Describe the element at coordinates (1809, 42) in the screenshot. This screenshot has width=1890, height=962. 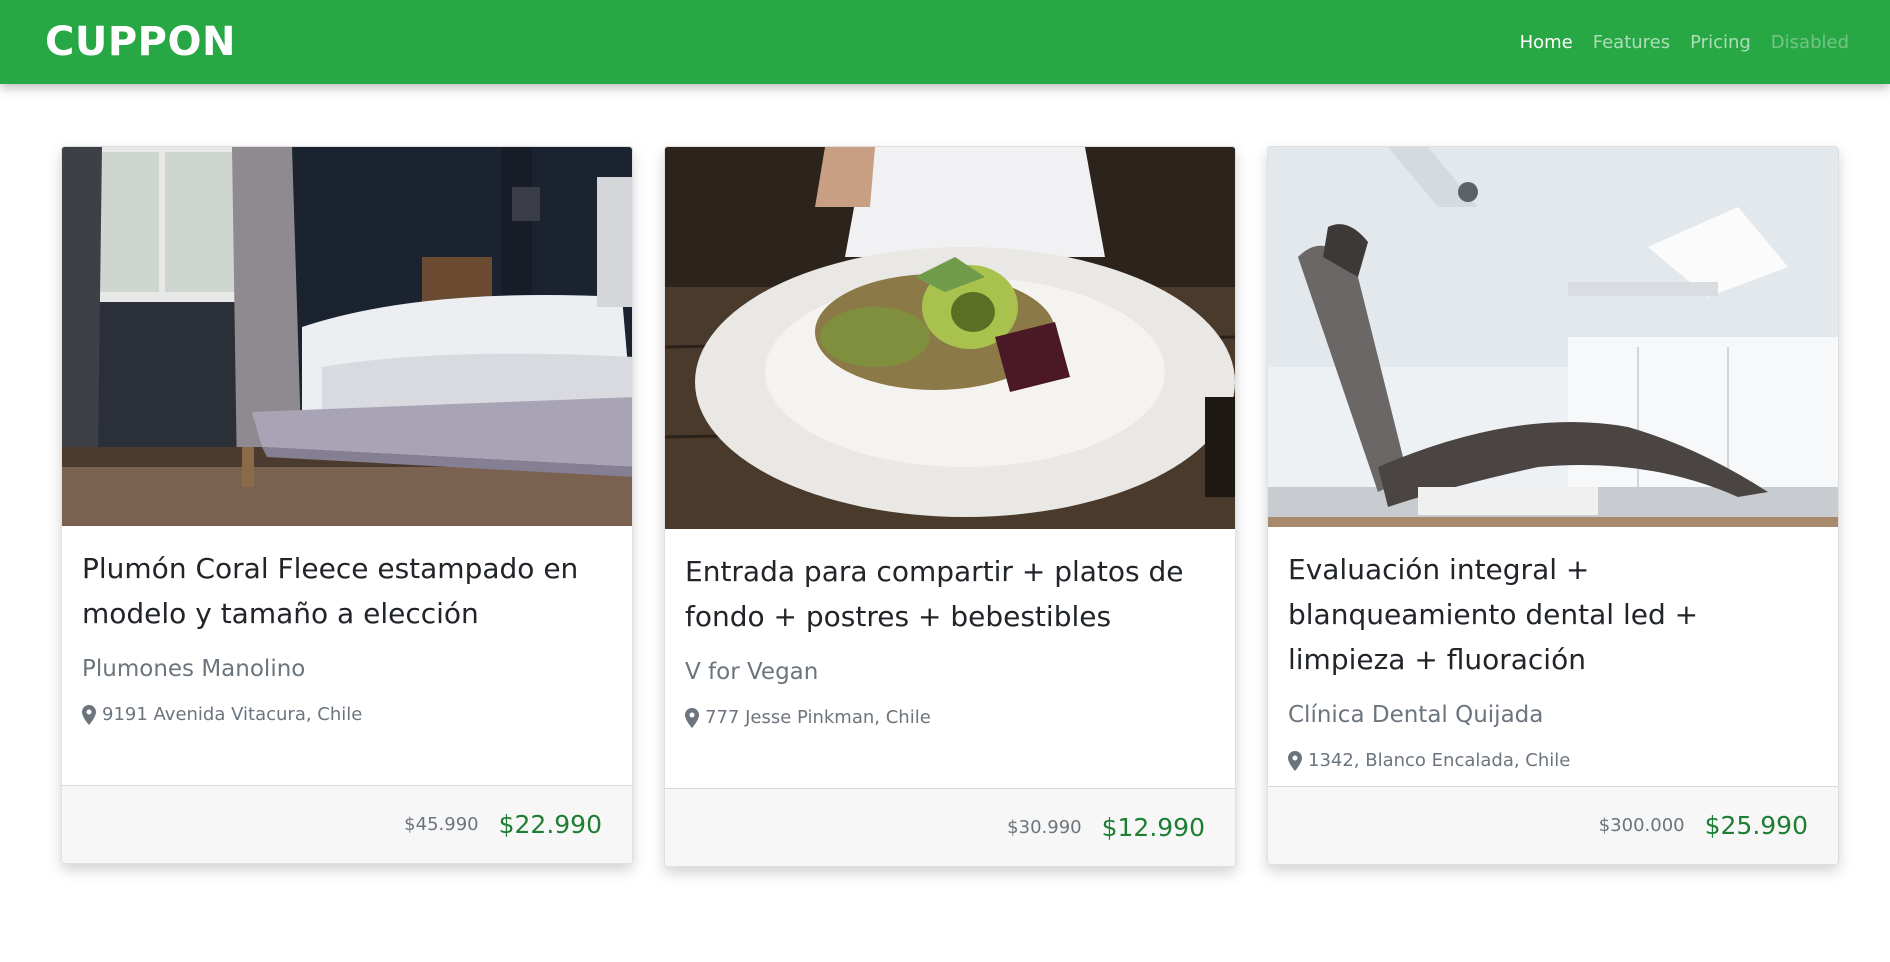
I see `nav-link-disabled: Disabled` at that location.